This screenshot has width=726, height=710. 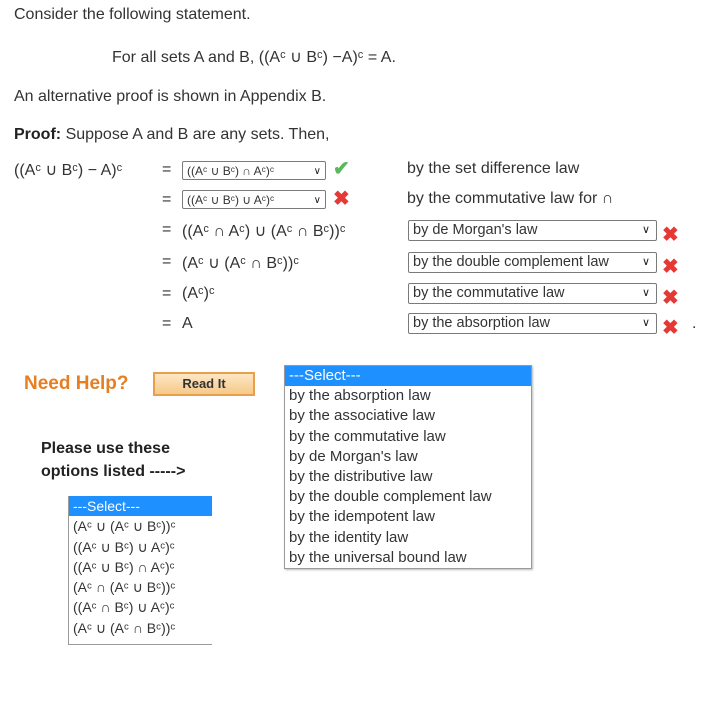 What do you see at coordinates (187, 323) in the screenshot?
I see `step-6-expression: A` at bounding box center [187, 323].